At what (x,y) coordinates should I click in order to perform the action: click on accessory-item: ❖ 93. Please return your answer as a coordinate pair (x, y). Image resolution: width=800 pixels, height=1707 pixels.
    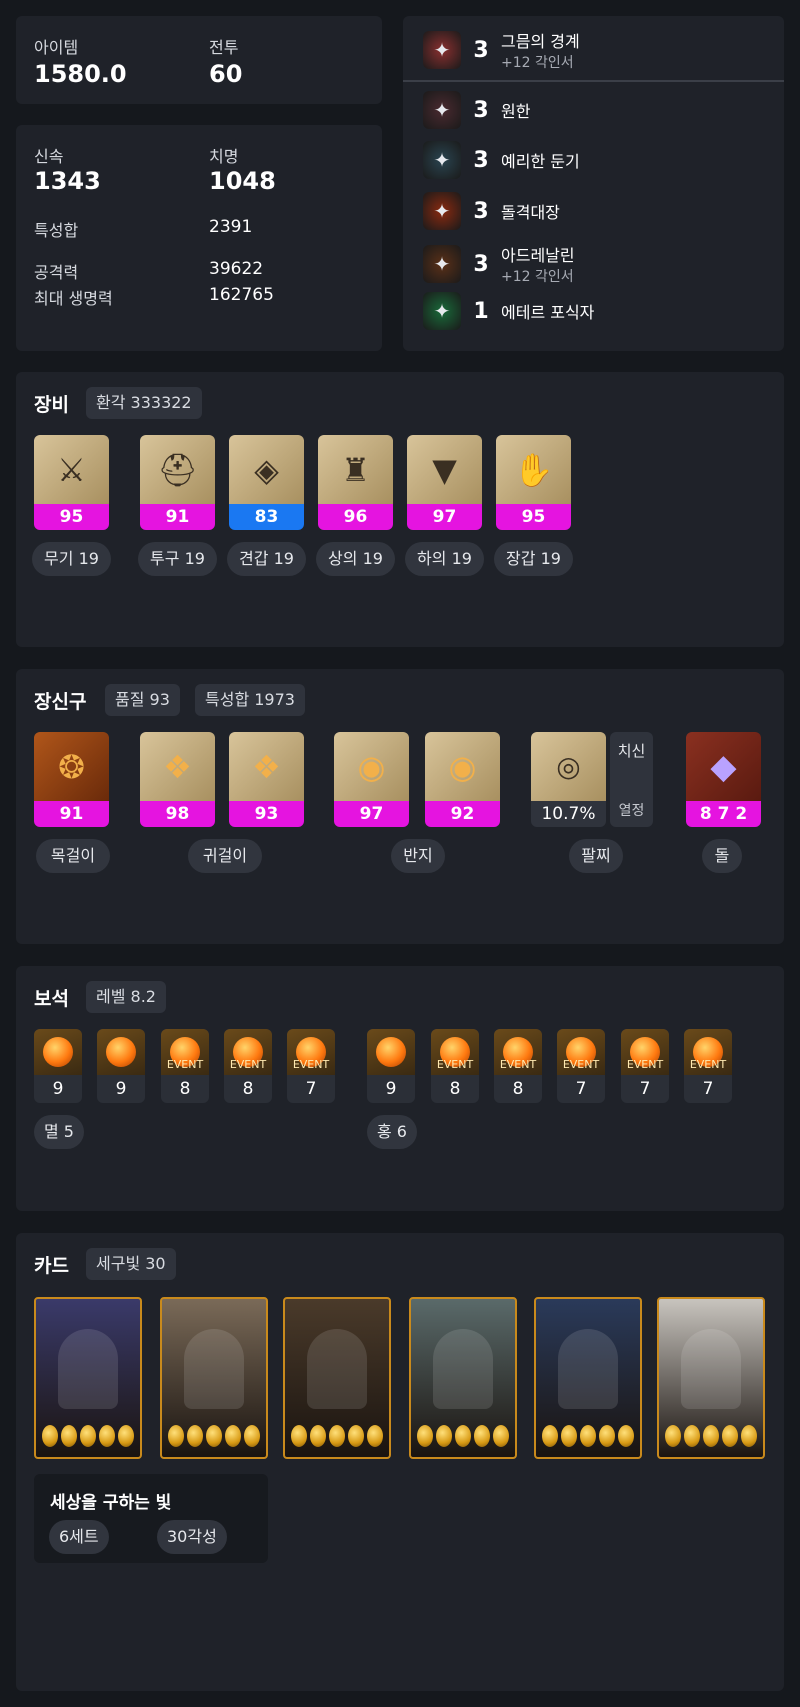
    Looking at the image, I should click on (266, 779).